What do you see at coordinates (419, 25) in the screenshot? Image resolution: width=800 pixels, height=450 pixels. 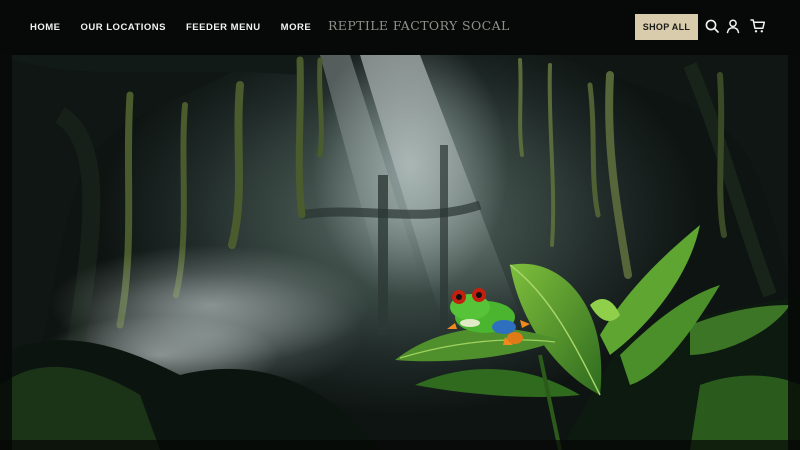 I see `brand-logo: REPTILE FACTORY SOCAL` at bounding box center [419, 25].